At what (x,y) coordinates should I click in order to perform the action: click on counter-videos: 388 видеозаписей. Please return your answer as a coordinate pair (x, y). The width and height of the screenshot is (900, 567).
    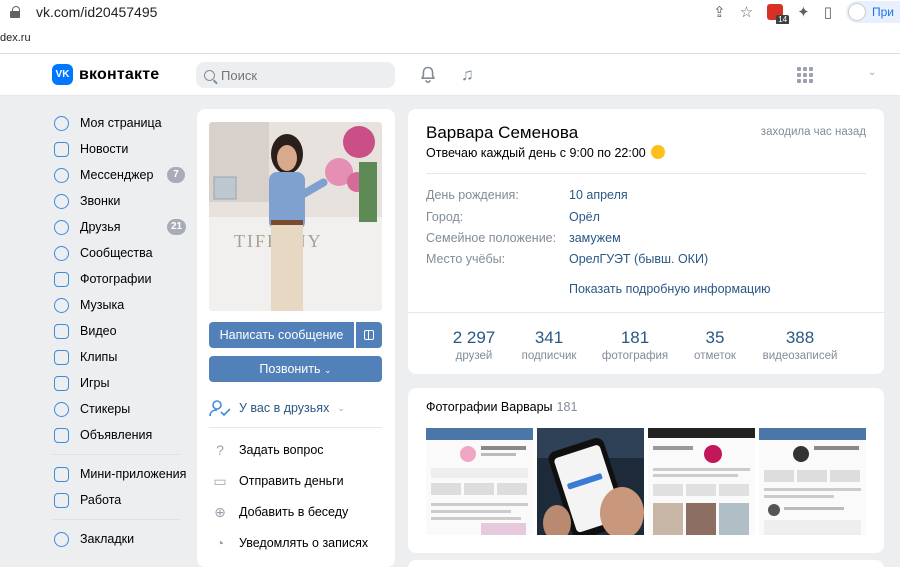
    Looking at the image, I should click on (800, 345).